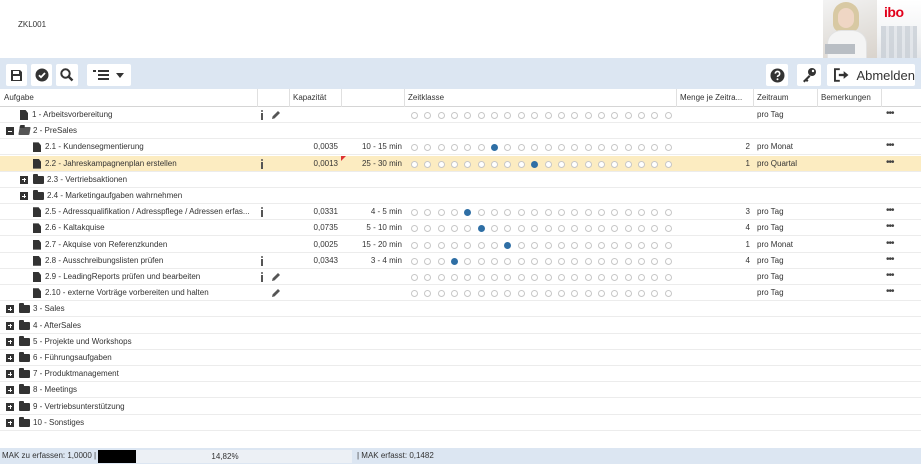 The width and height of the screenshot is (921, 464). I want to click on table-row: 4 - AfterSales, so click(460, 326).